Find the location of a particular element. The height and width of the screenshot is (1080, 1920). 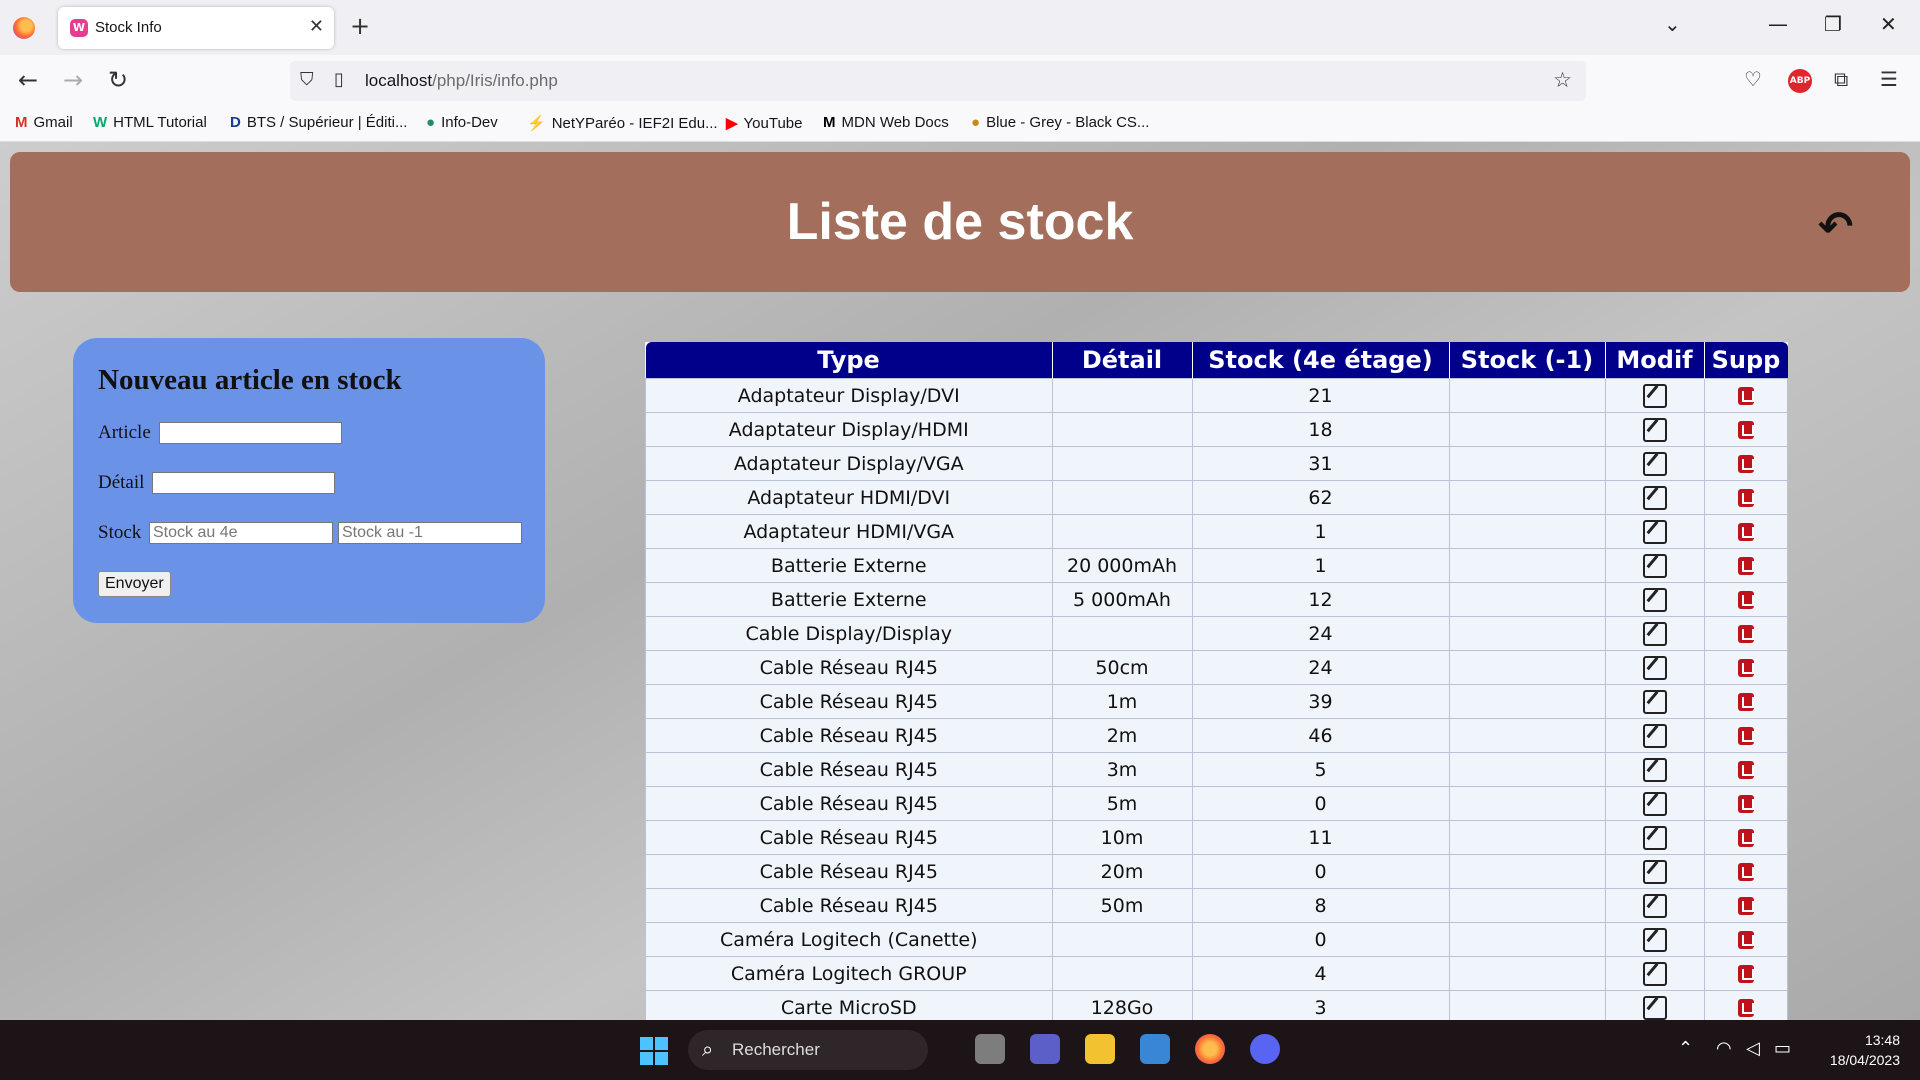

detail-input is located at coordinates (243, 483).